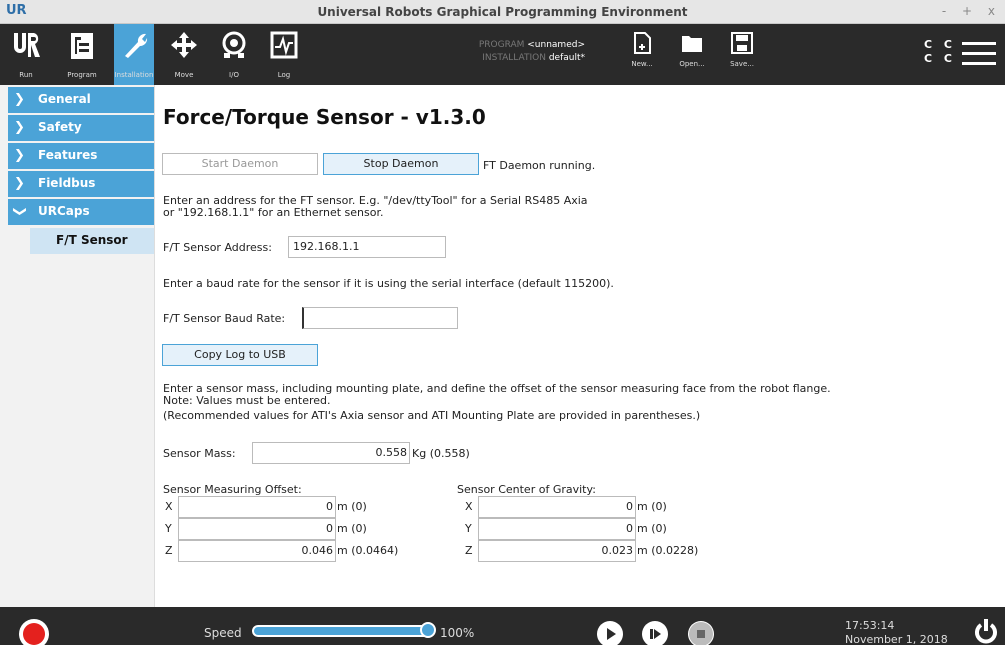 This screenshot has width=1005, height=645. Describe the element at coordinates (240, 355) in the screenshot. I see `copy-log-button: Copy Log to USB` at that location.